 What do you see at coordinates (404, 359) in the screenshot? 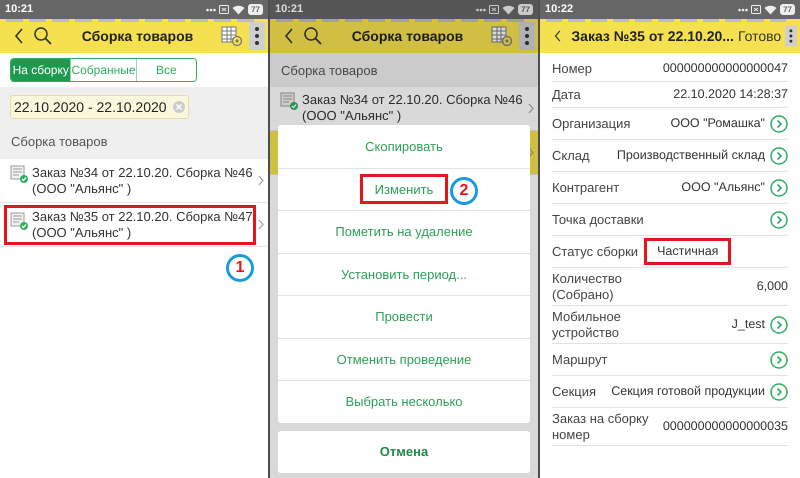
I see `menu-item: Отменить проведение` at bounding box center [404, 359].